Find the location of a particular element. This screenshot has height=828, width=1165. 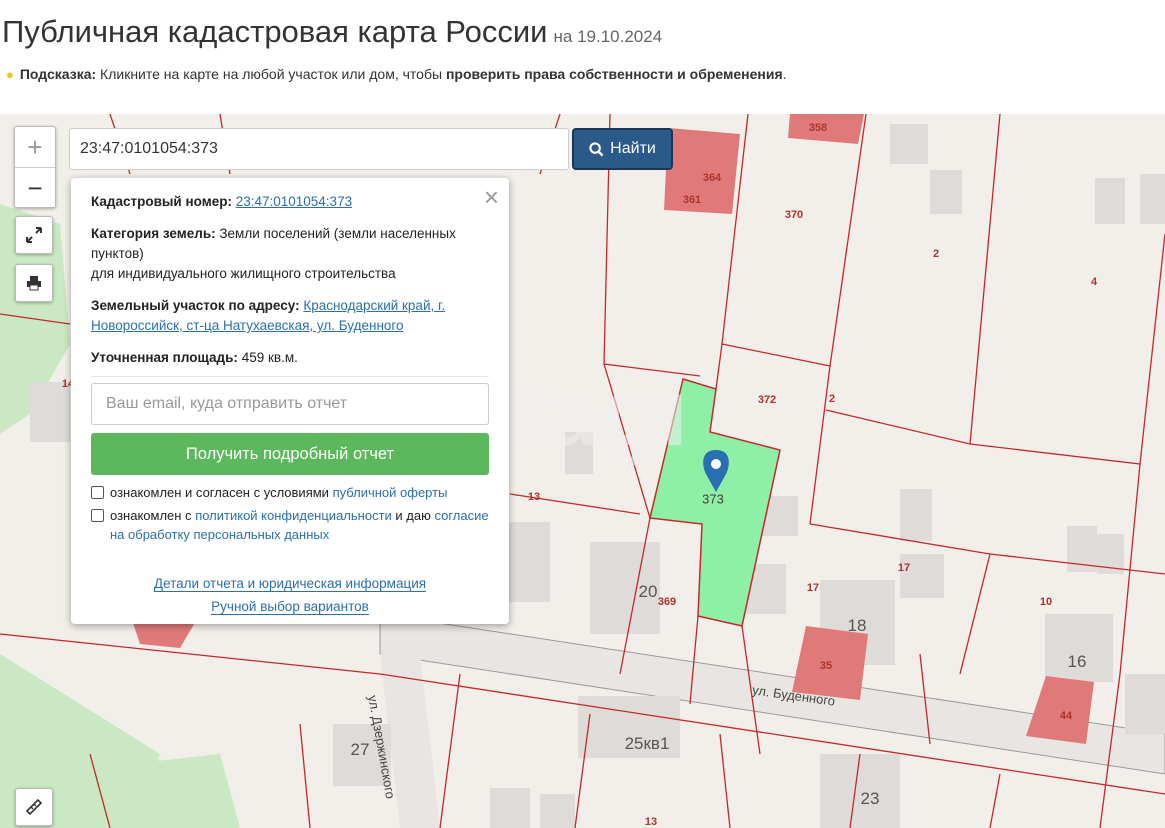

building-red is located at coordinates (702, 171).